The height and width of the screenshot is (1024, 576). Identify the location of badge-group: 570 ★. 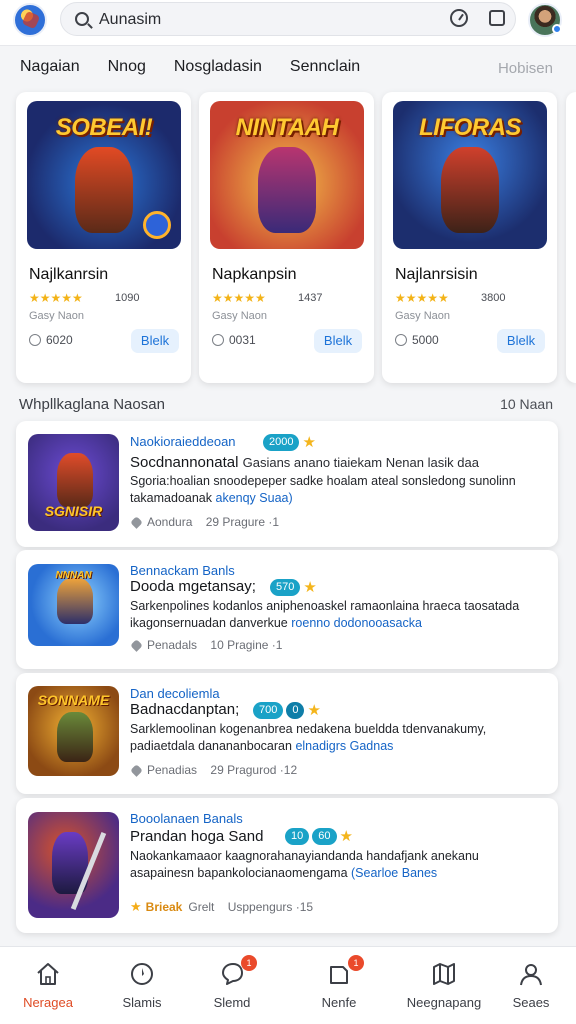
(293, 587).